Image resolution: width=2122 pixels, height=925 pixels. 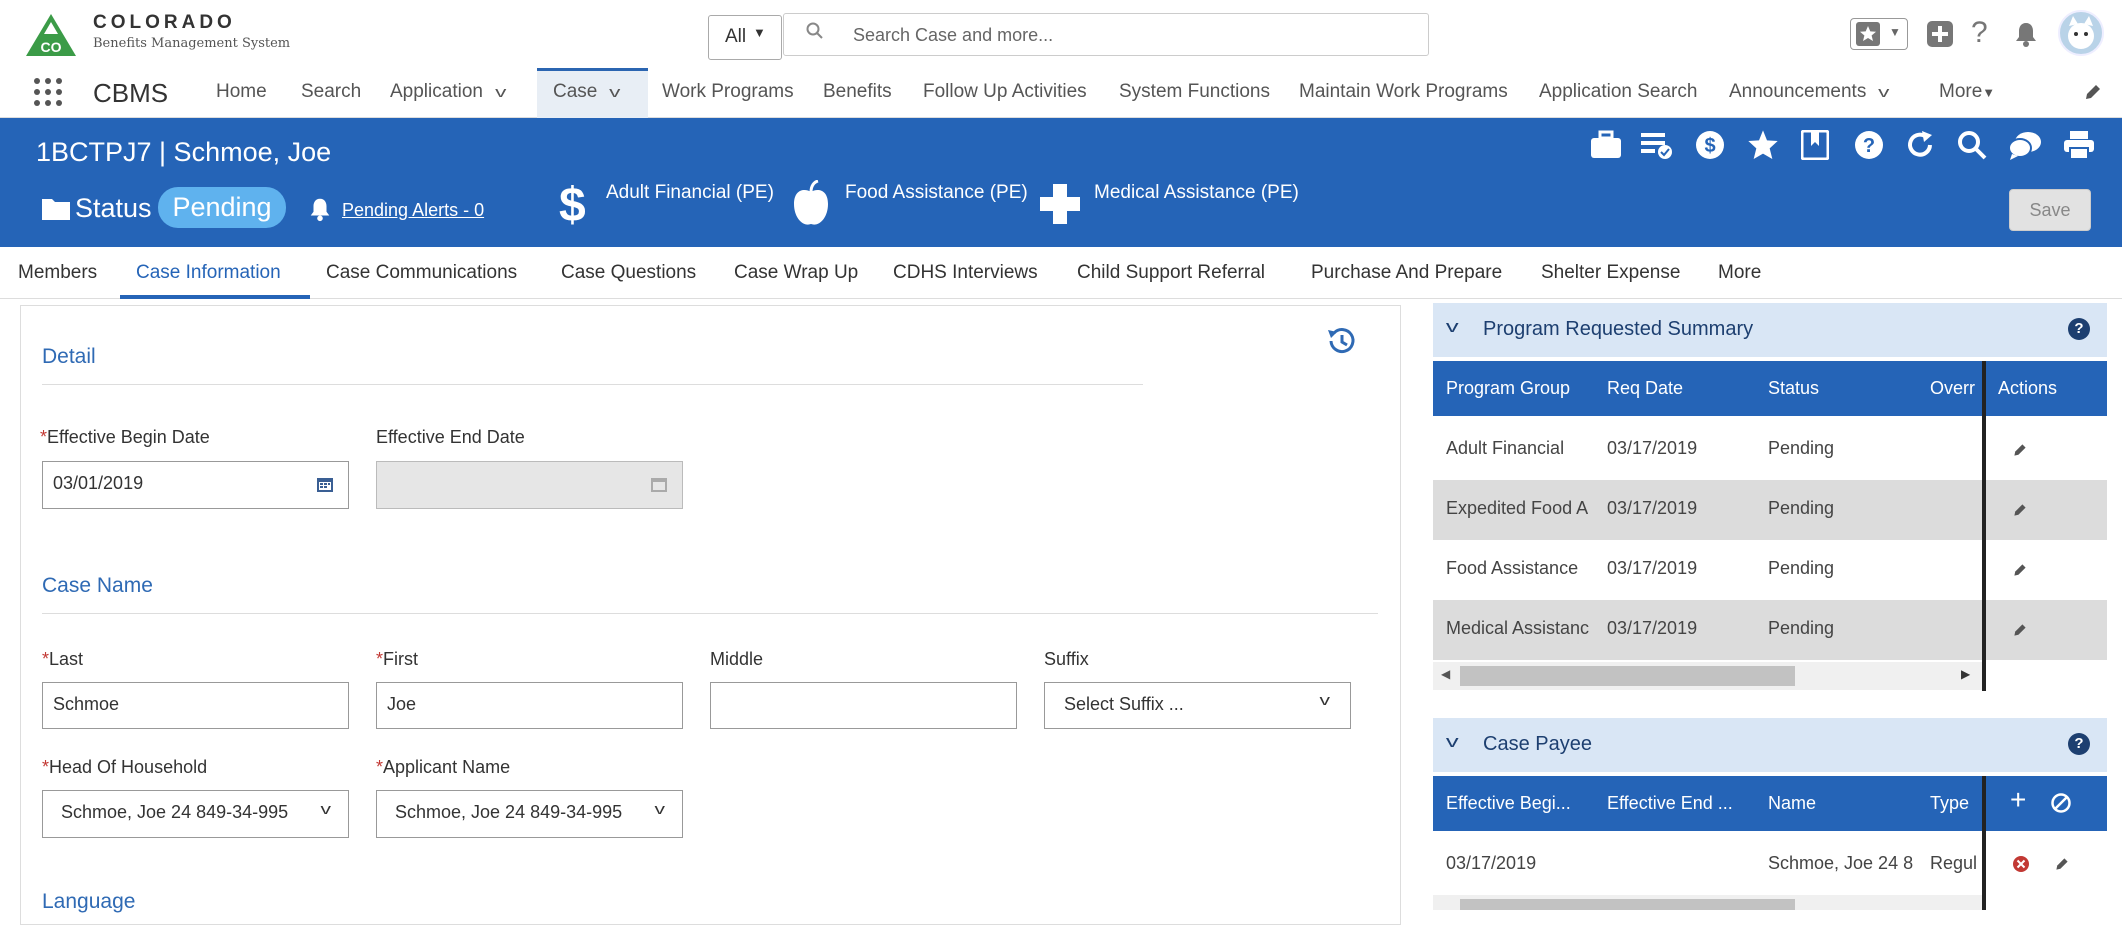 What do you see at coordinates (195, 705) in the screenshot?
I see `last-name-input: Schmoe` at bounding box center [195, 705].